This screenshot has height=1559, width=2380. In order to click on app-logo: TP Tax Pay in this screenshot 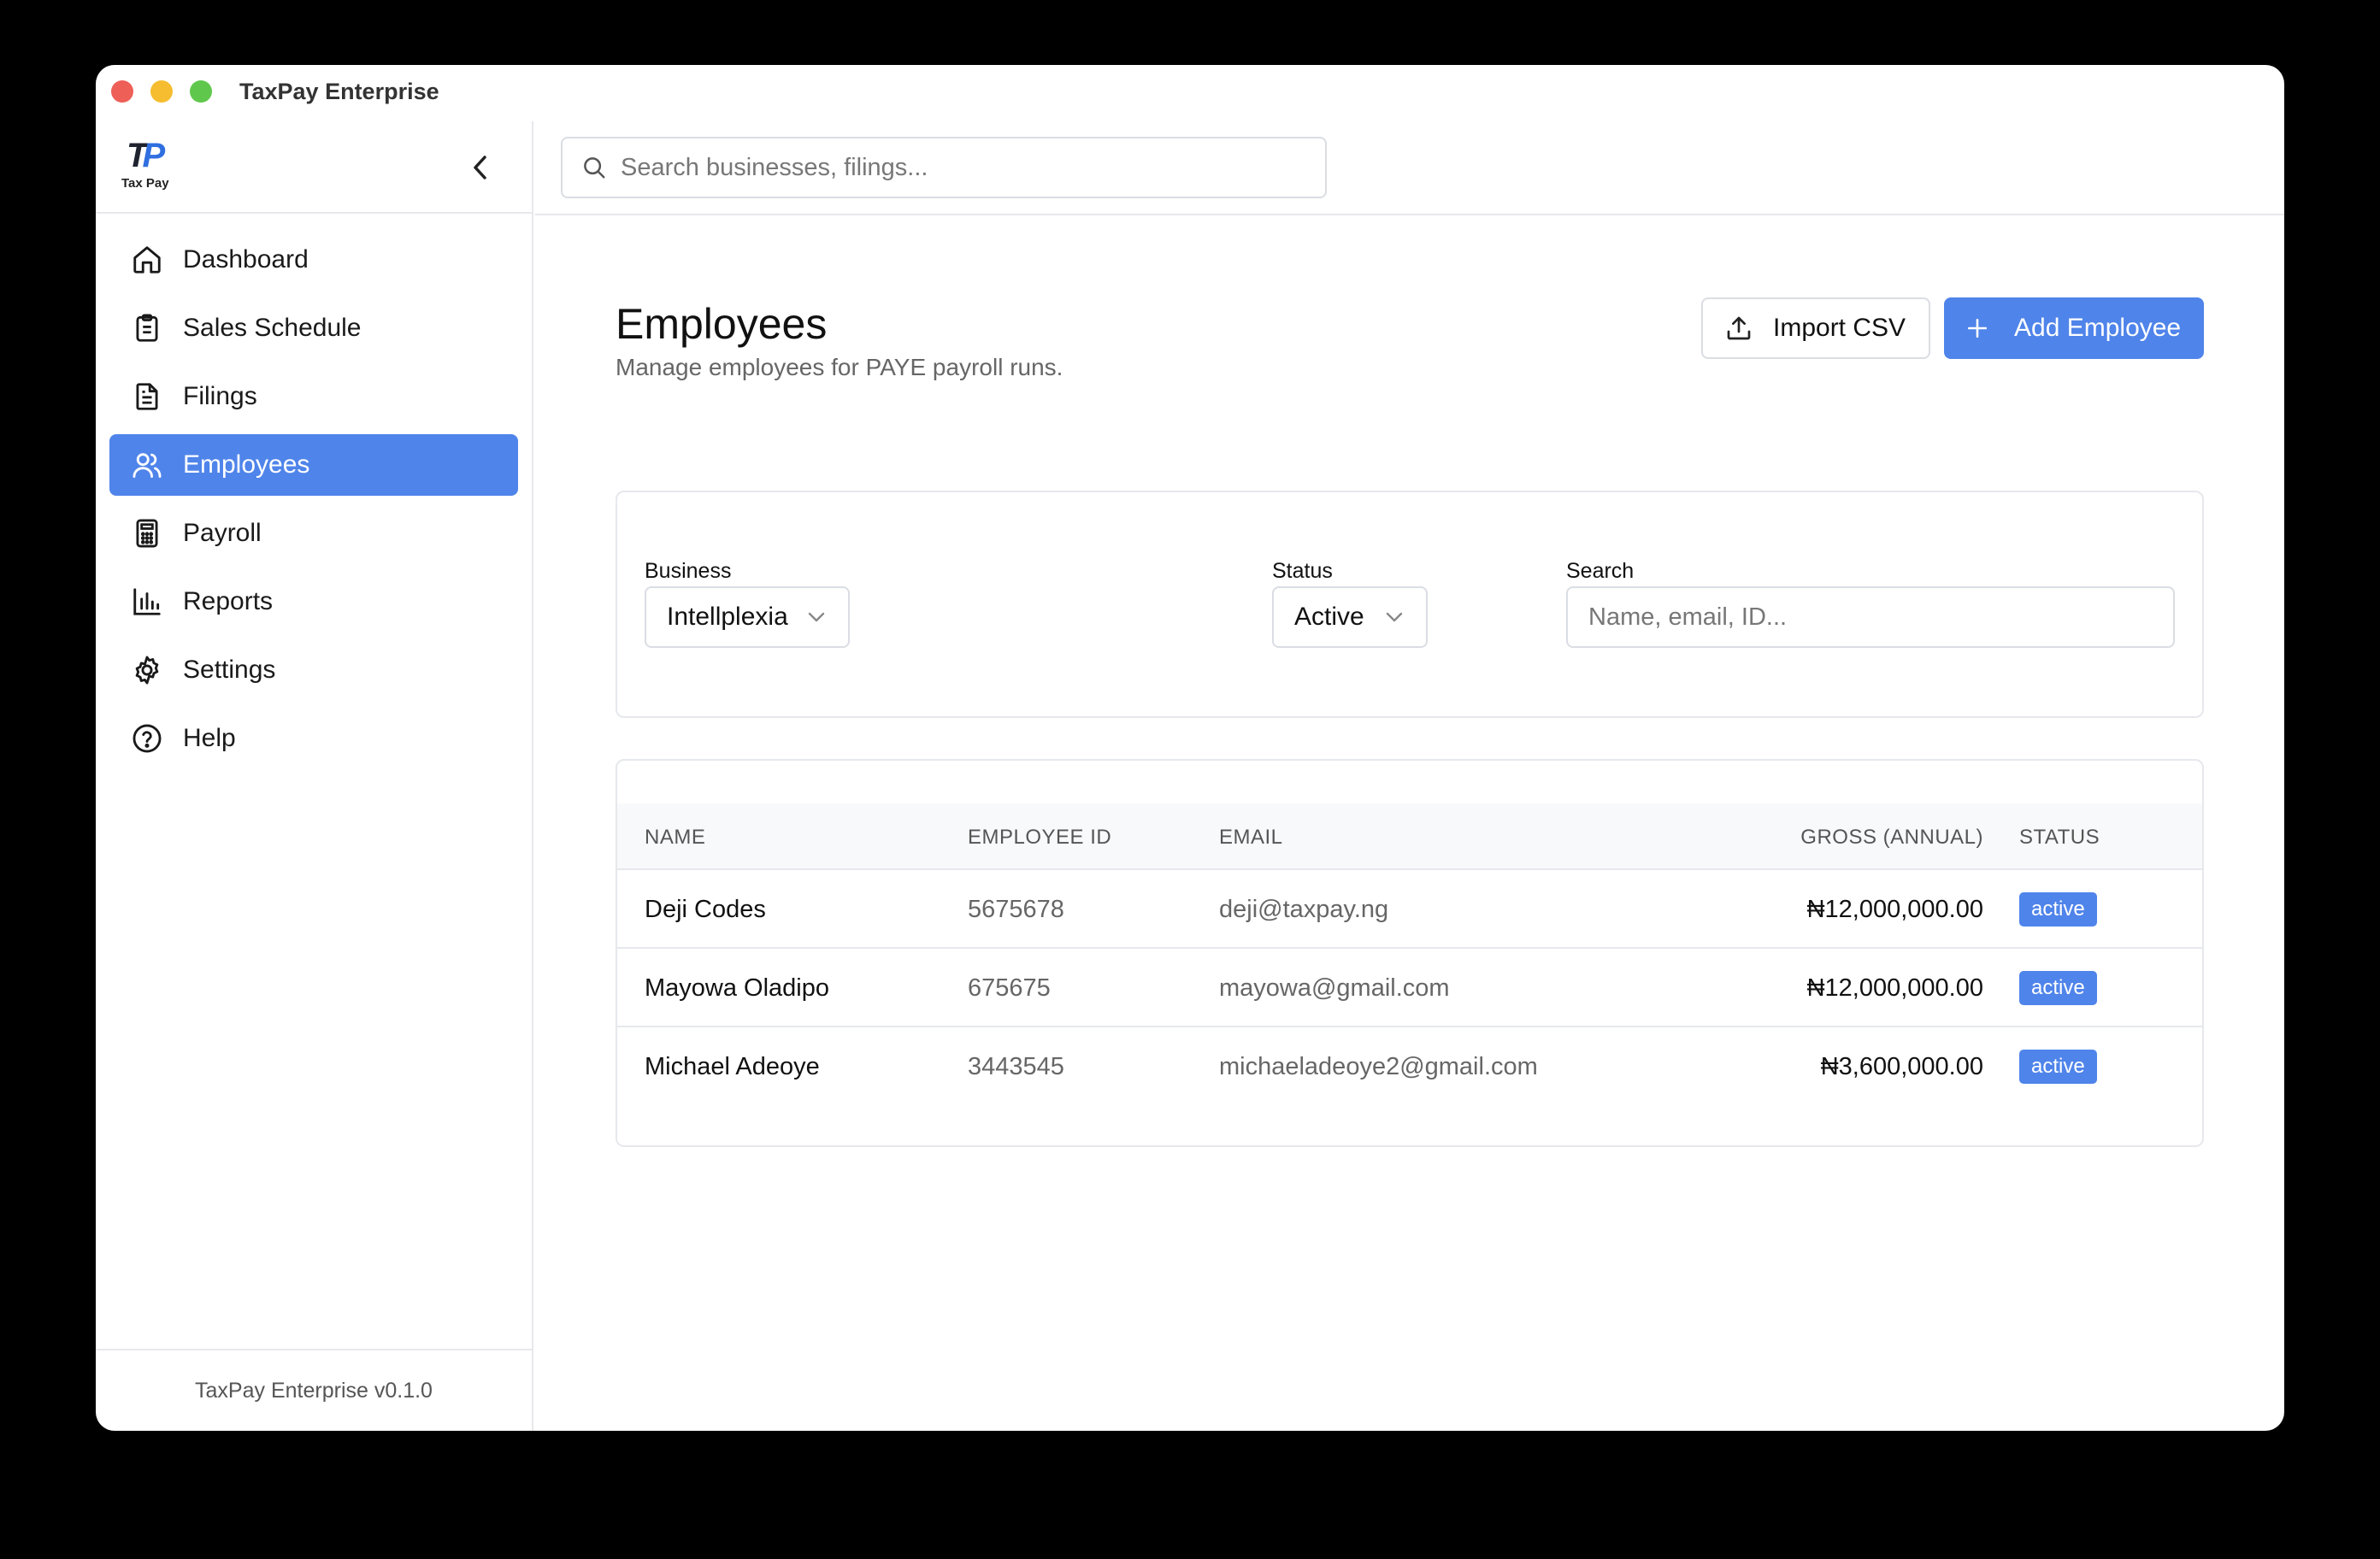, I will do `click(148, 165)`.